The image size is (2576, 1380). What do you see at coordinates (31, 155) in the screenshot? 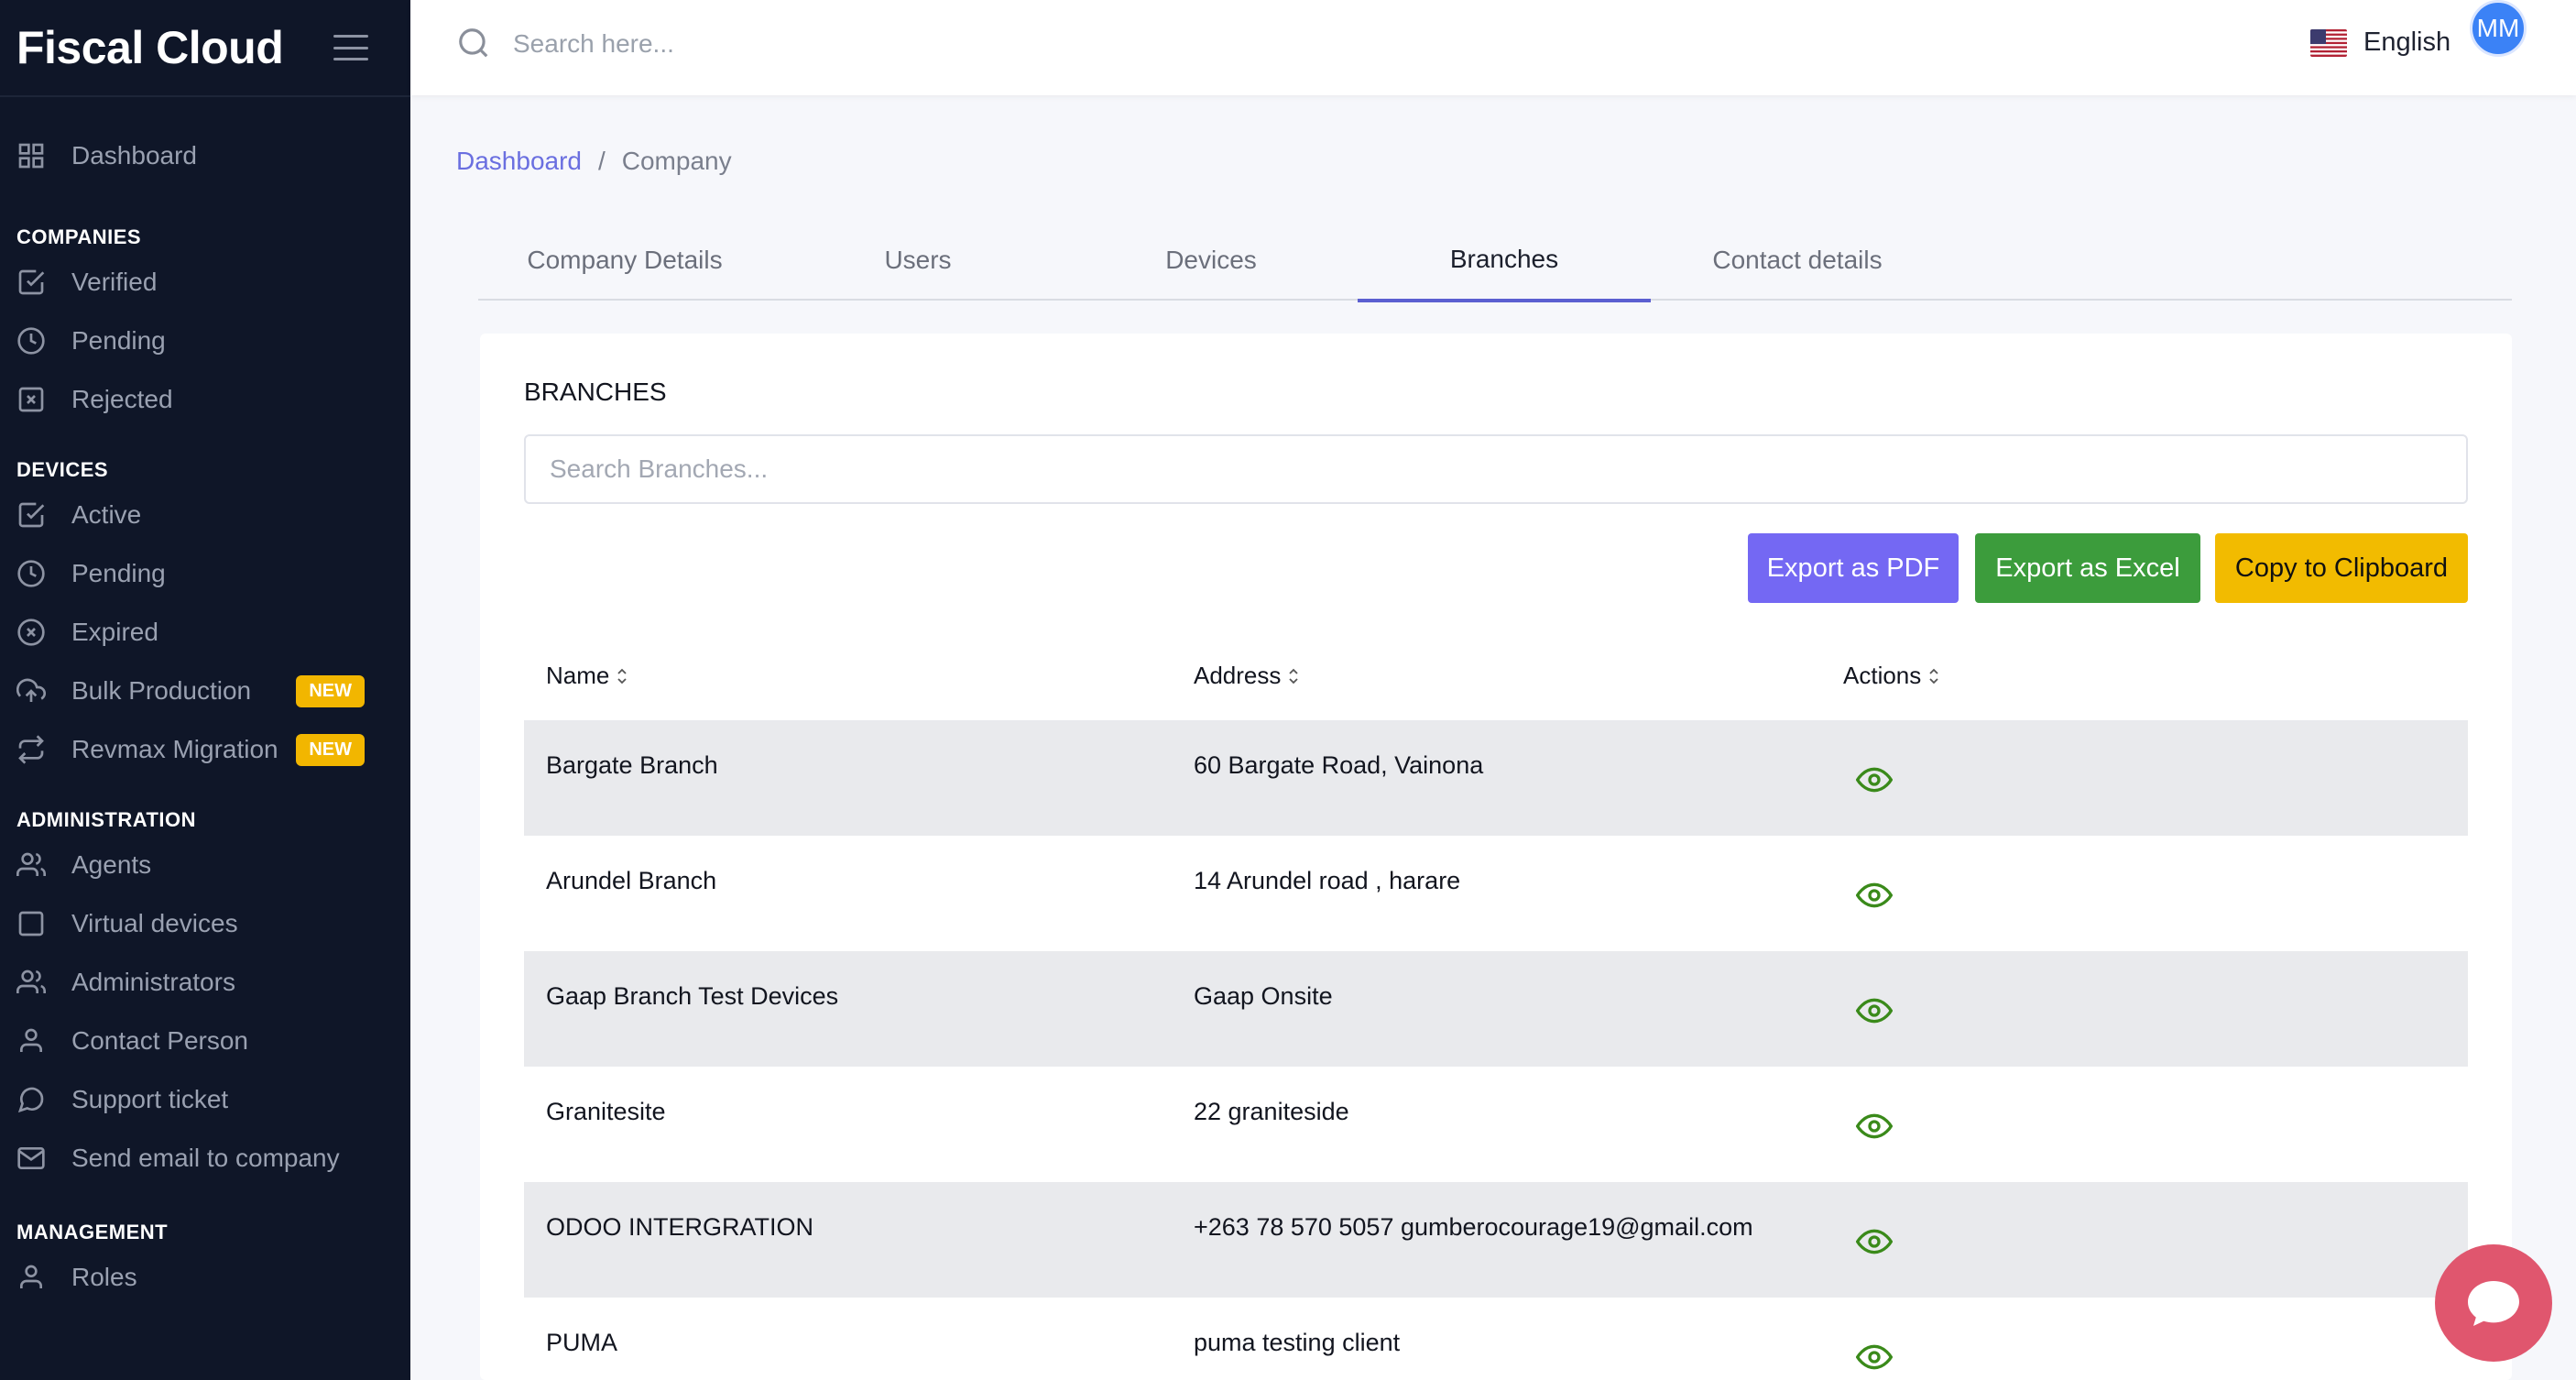
I see `grid-icon` at bounding box center [31, 155].